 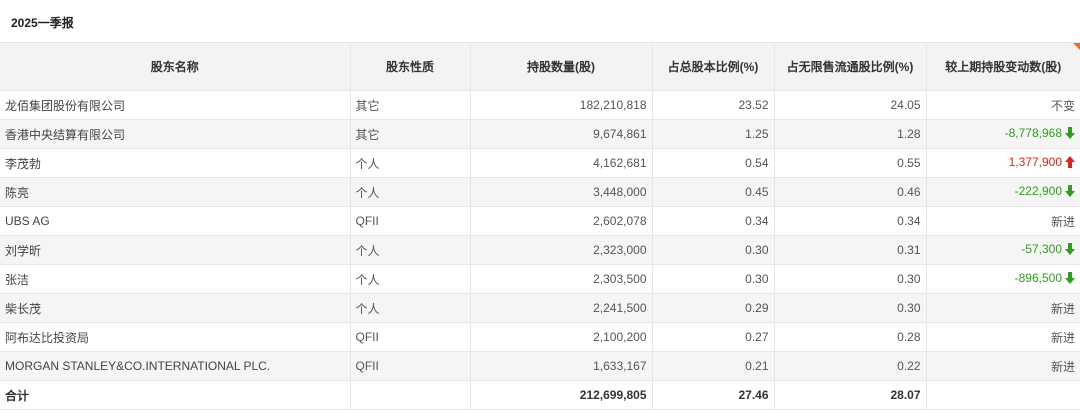 What do you see at coordinates (175, 66) in the screenshot?
I see `header-shareholder-name: 股东名称` at bounding box center [175, 66].